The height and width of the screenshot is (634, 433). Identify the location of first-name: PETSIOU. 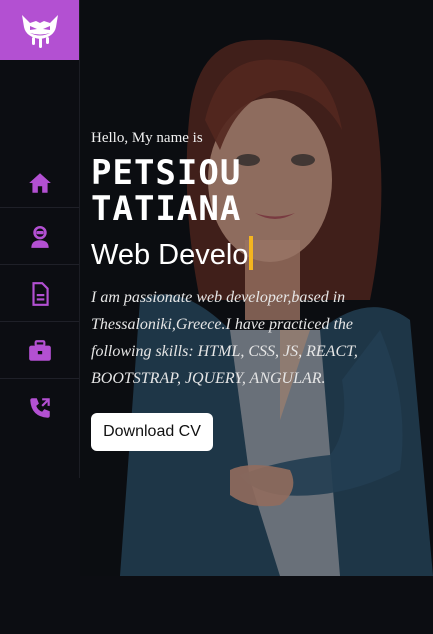
(166, 173).